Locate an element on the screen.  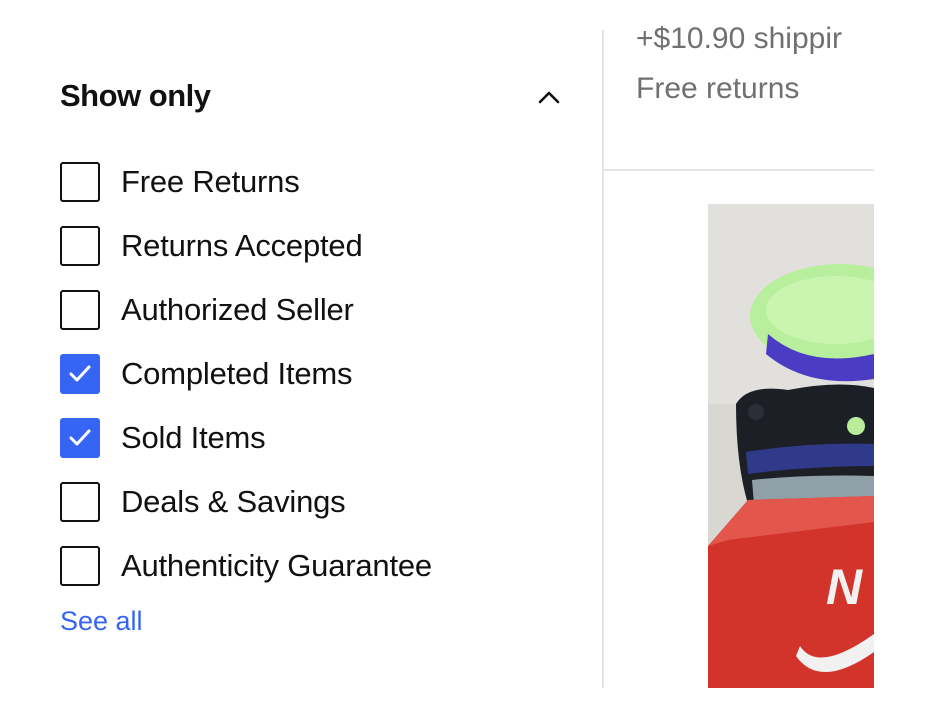
option-label: Authenticity Guarantee is located at coordinates (276, 565).